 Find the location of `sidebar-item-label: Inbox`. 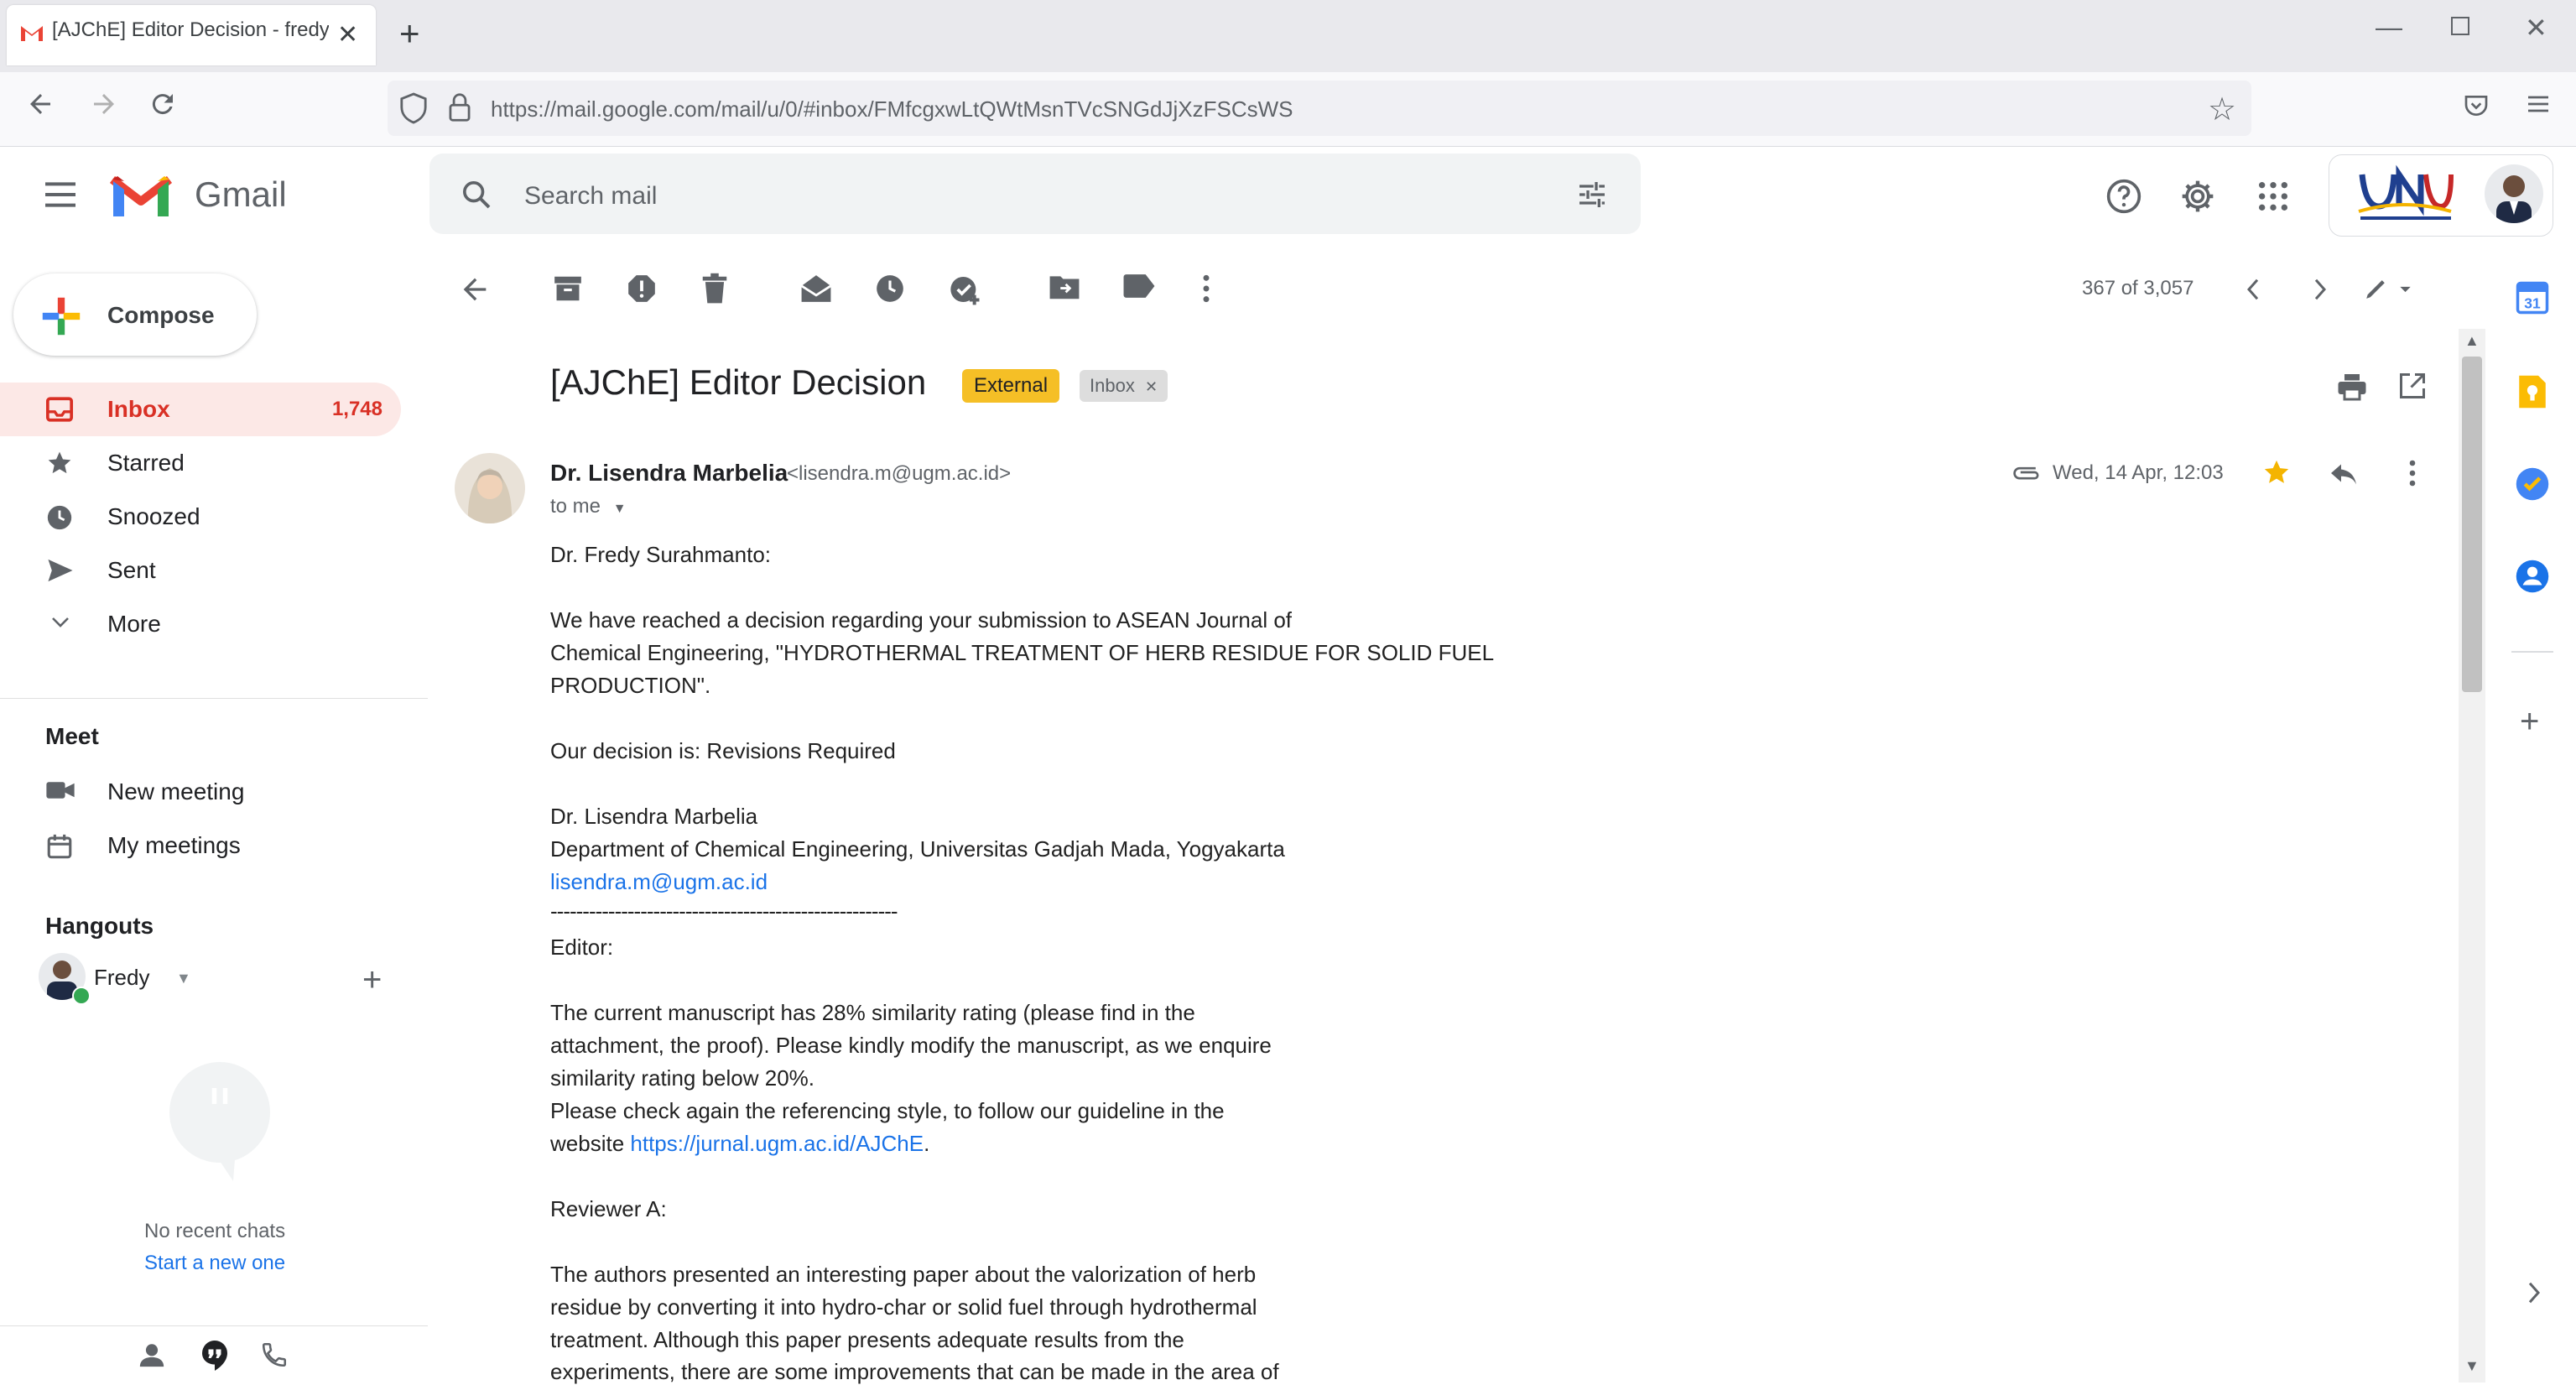

sidebar-item-label: Inbox is located at coordinates (138, 409).